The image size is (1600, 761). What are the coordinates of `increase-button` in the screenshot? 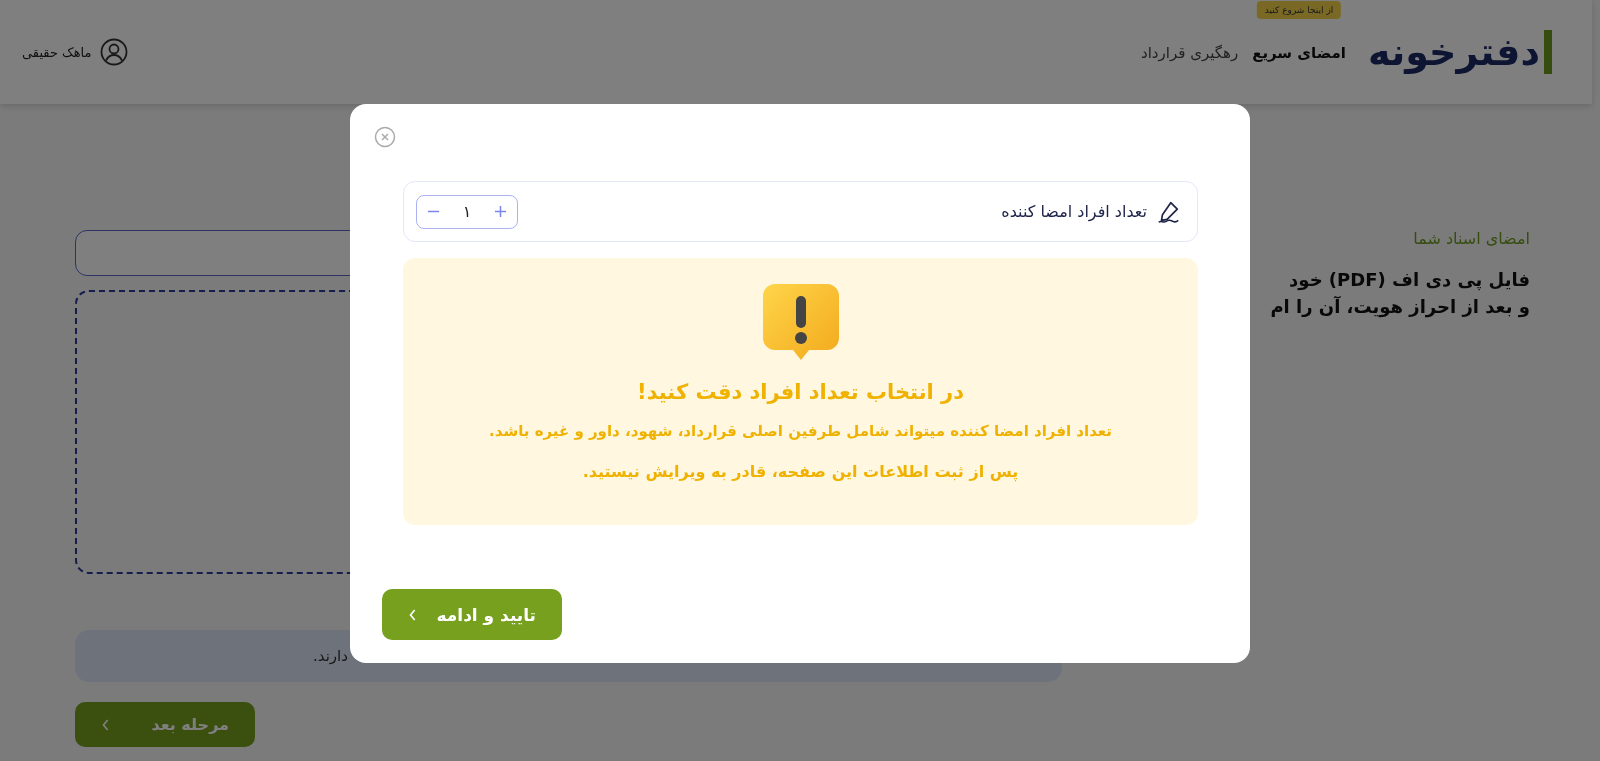 It's located at (500, 211).